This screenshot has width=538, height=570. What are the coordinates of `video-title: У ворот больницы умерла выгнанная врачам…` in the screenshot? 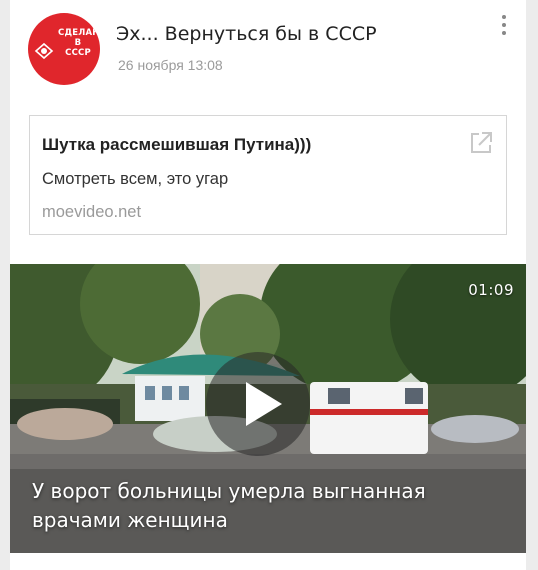 It's located at (267, 506).